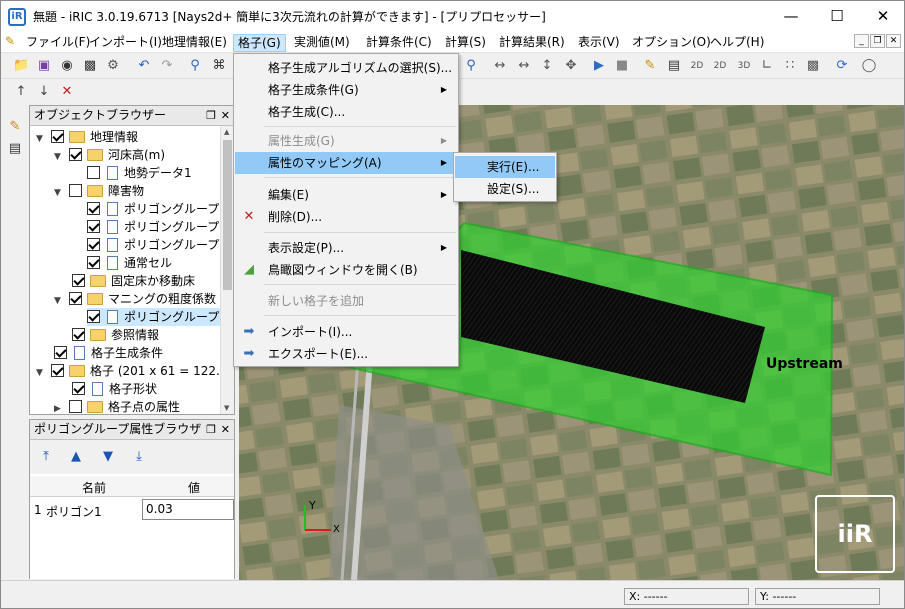  Describe the element at coordinates (346, 163) in the screenshot. I see `menu-item-attribute-mapping: 属性のマッピング(A) ▶` at that location.